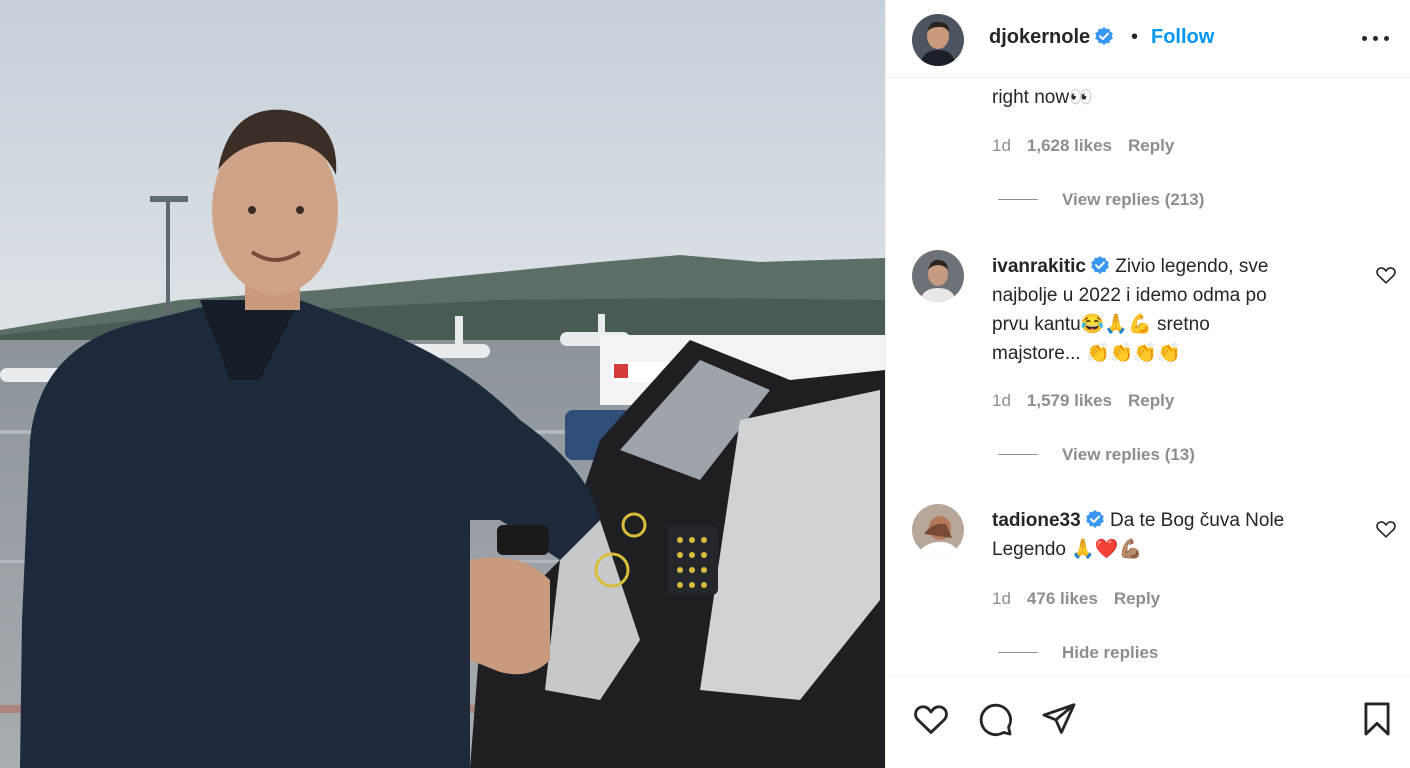 Image resolution: width=1410 pixels, height=768 pixels. What do you see at coordinates (1067, 549) in the screenshot?
I see `comment-text-line: Legendo 🙏❤️💪🏽` at bounding box center [1067, 549].